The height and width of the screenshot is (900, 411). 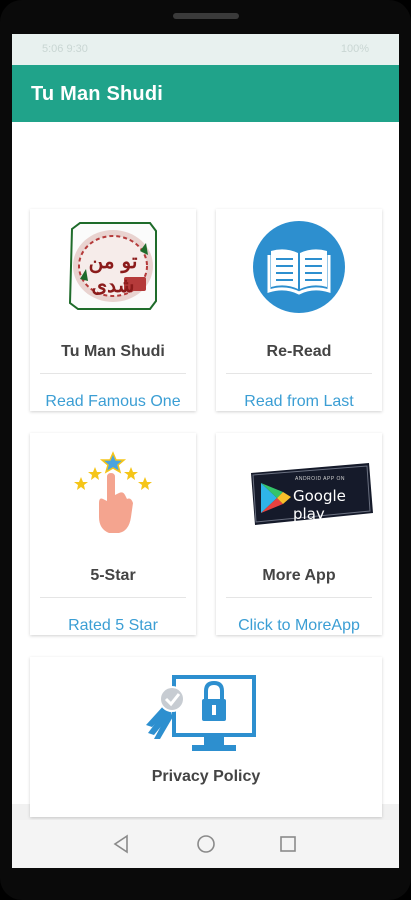 What do you see at coordinates (65, 49) in the screenshot?
I see `status-time: 5:06 9:30` at bounding box center [65, 49].